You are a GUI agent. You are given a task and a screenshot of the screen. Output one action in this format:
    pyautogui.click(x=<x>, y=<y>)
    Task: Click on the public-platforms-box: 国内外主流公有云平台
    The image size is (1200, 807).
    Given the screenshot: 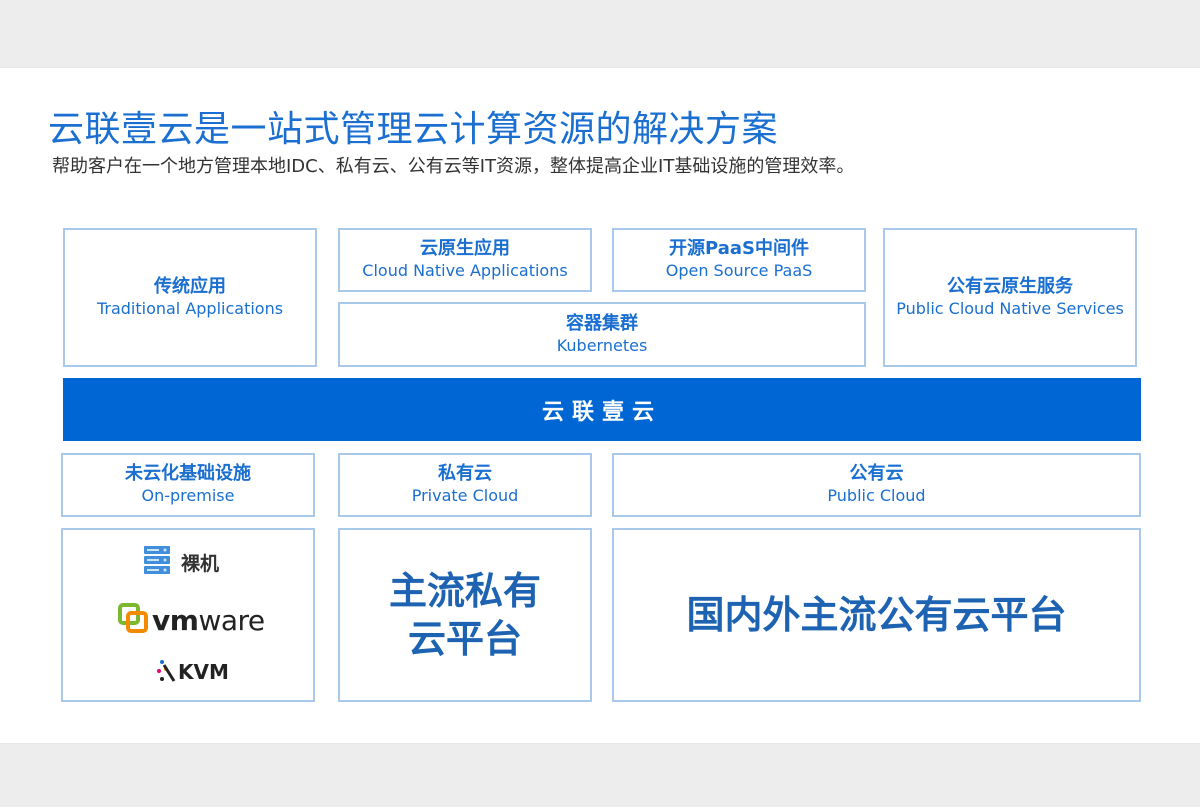 What is the action you would take?
    pyautogui.click(x=876, y=615)
    